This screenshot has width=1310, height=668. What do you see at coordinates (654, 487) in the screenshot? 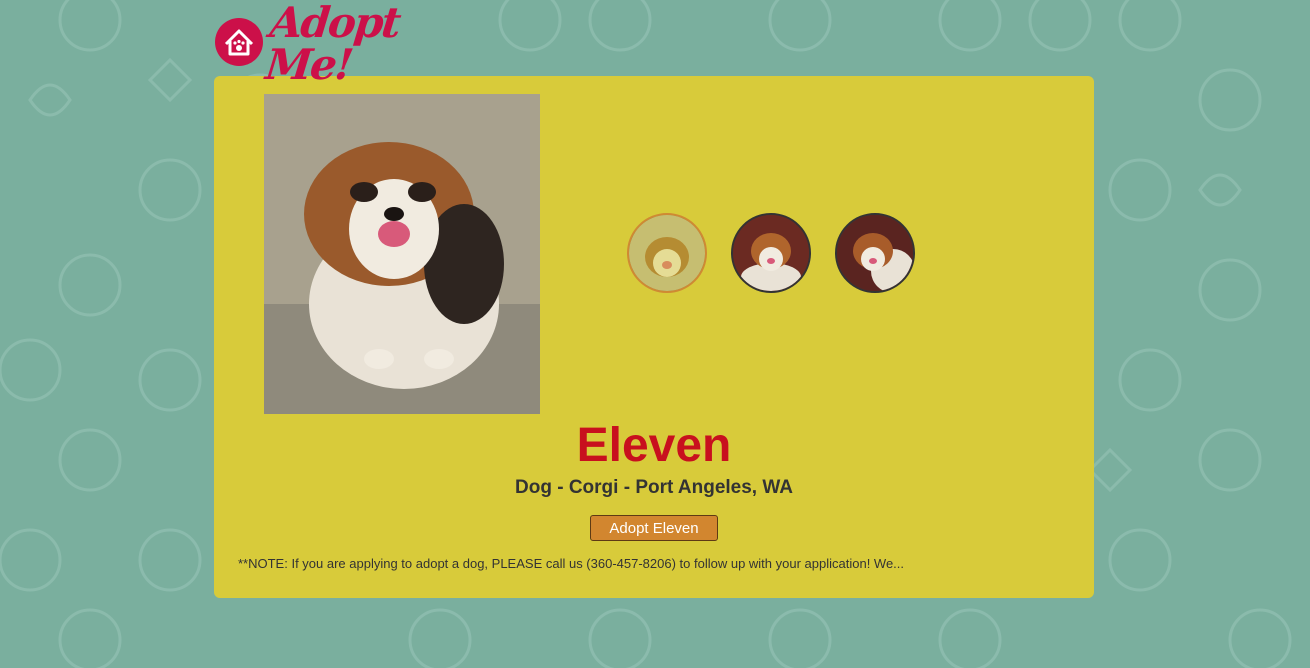
I see `pet-details: Dog - Corgi - Port Angeles, WA` at bounding box center [654, 487].